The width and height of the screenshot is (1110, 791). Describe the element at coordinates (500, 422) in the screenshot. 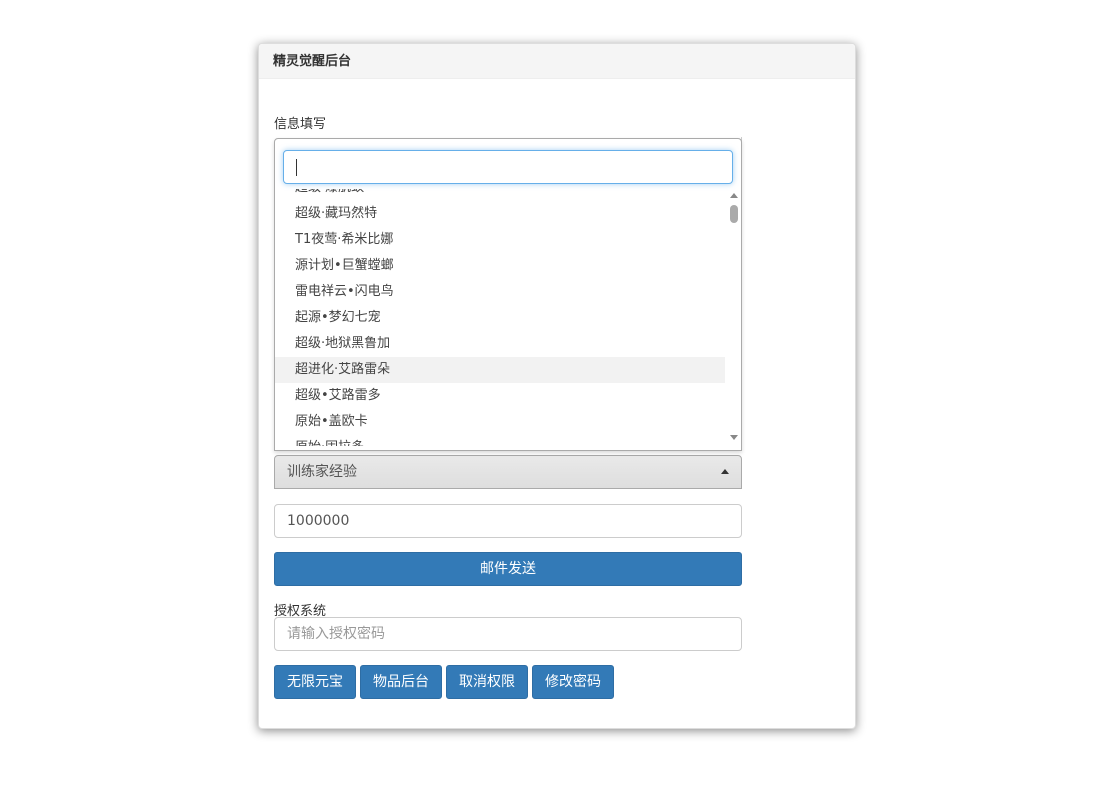

I see `dropdown-option: 原始•盖欧卡` at that location.